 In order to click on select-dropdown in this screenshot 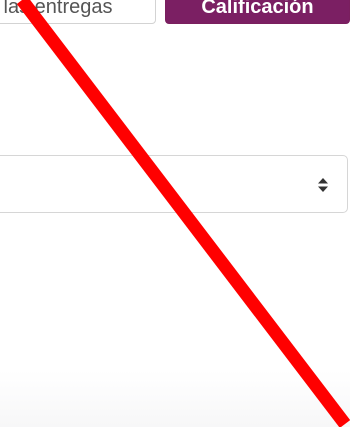, I will do `click(174, 184)`.